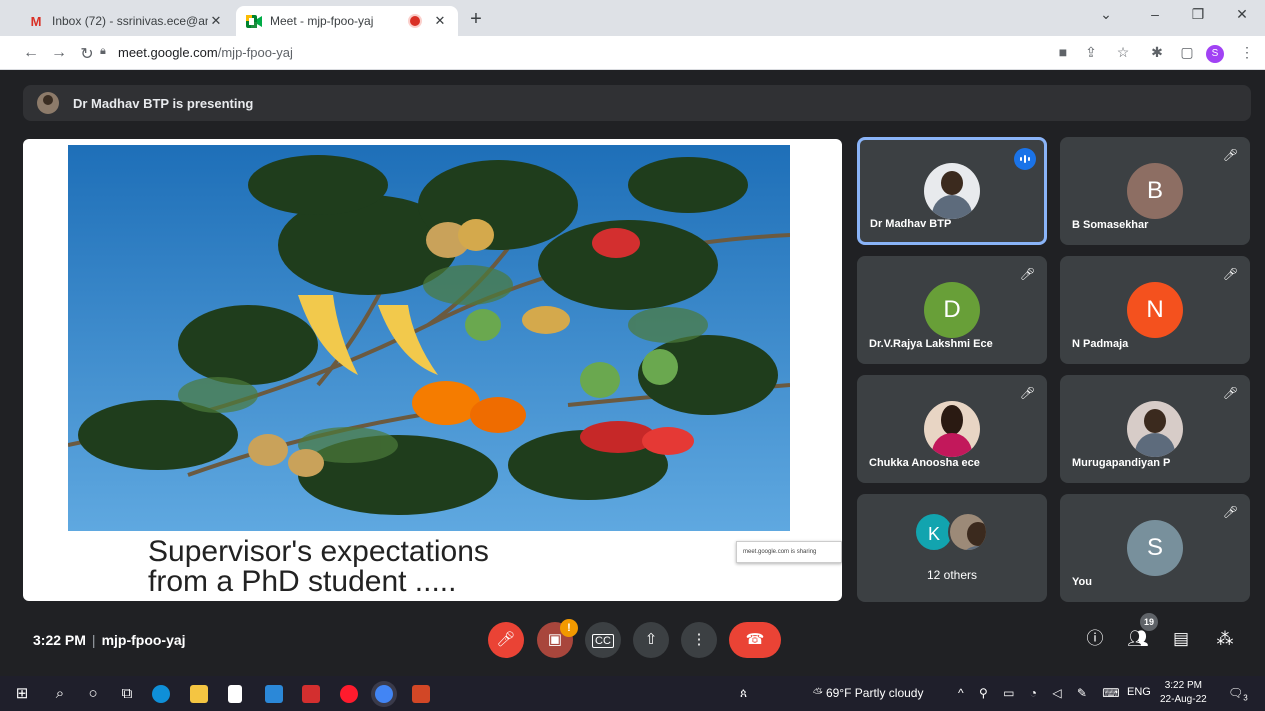  Describe the element at coordinates (476, 19) in the screenshot. I see `new-tab-button: +` at that location.